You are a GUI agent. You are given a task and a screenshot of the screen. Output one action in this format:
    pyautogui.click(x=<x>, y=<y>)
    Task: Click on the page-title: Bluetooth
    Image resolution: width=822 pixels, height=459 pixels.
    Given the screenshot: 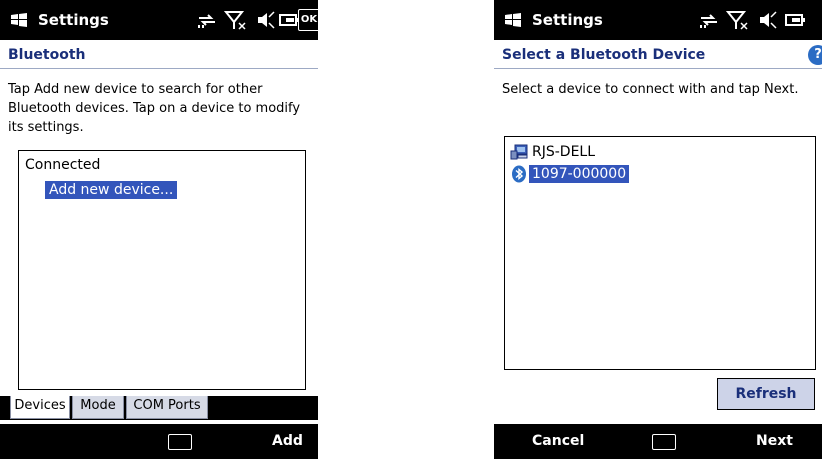 What is the action you would take?
    pyautogui.click(x=47, y=55)
    